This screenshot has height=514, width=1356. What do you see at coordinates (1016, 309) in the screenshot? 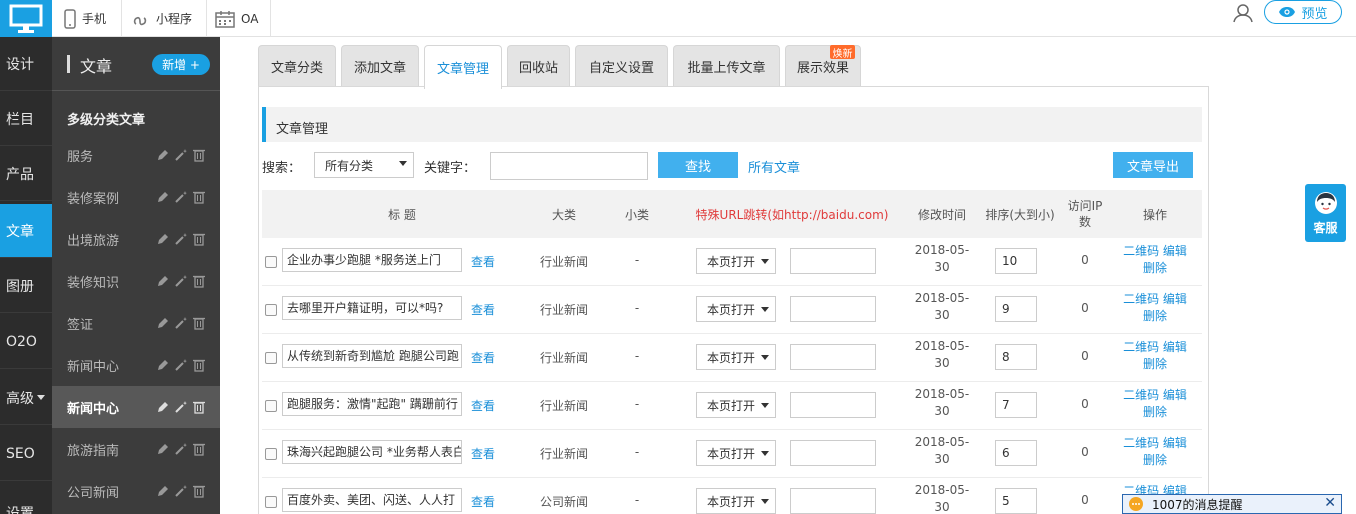
I see `sort-order-field: 9` at bounding box center [1016, 309].